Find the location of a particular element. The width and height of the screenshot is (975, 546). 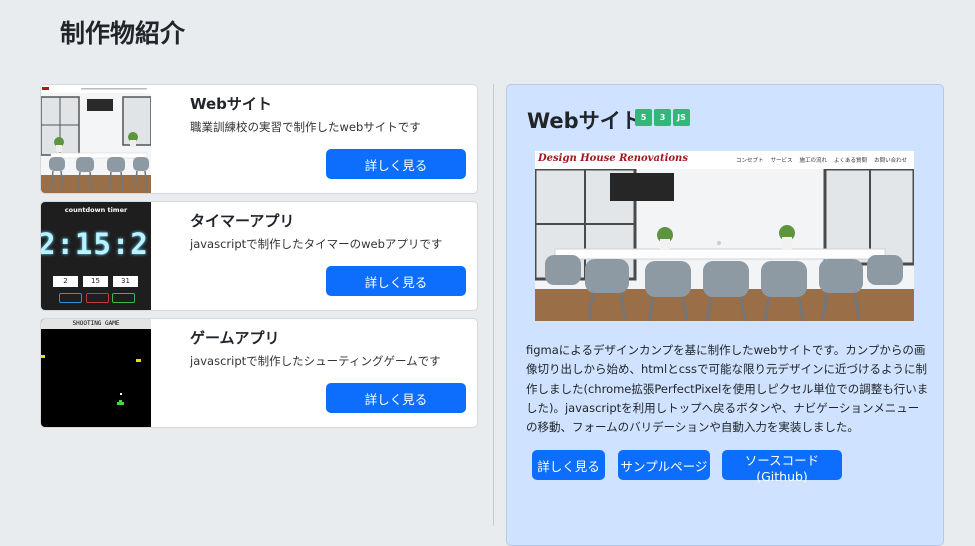

timer-reset-button-thumb is located at coordinates (123, 298).